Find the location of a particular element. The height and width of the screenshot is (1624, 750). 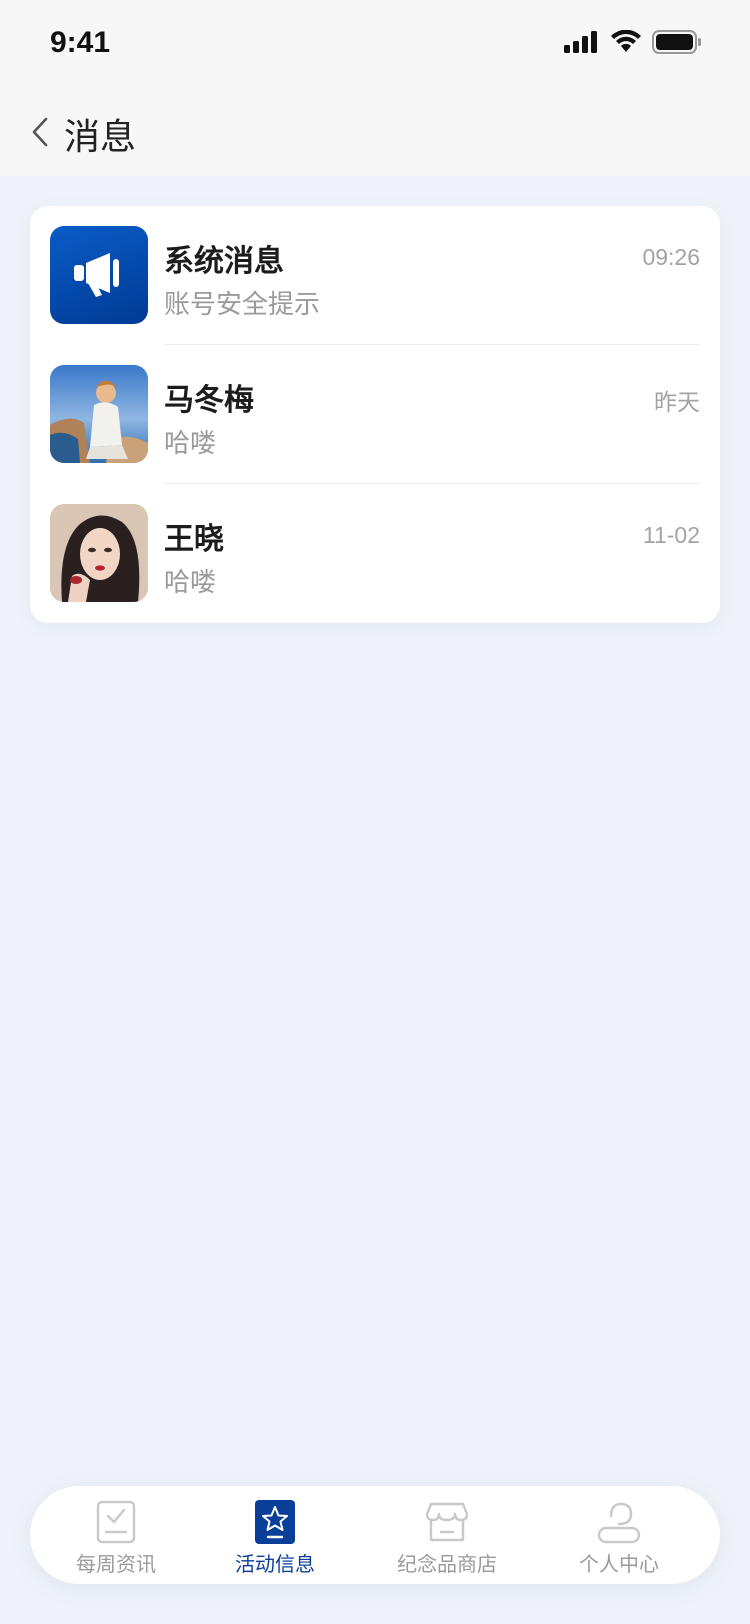

message-time: 昨天 is located at coordinates (677, 402).